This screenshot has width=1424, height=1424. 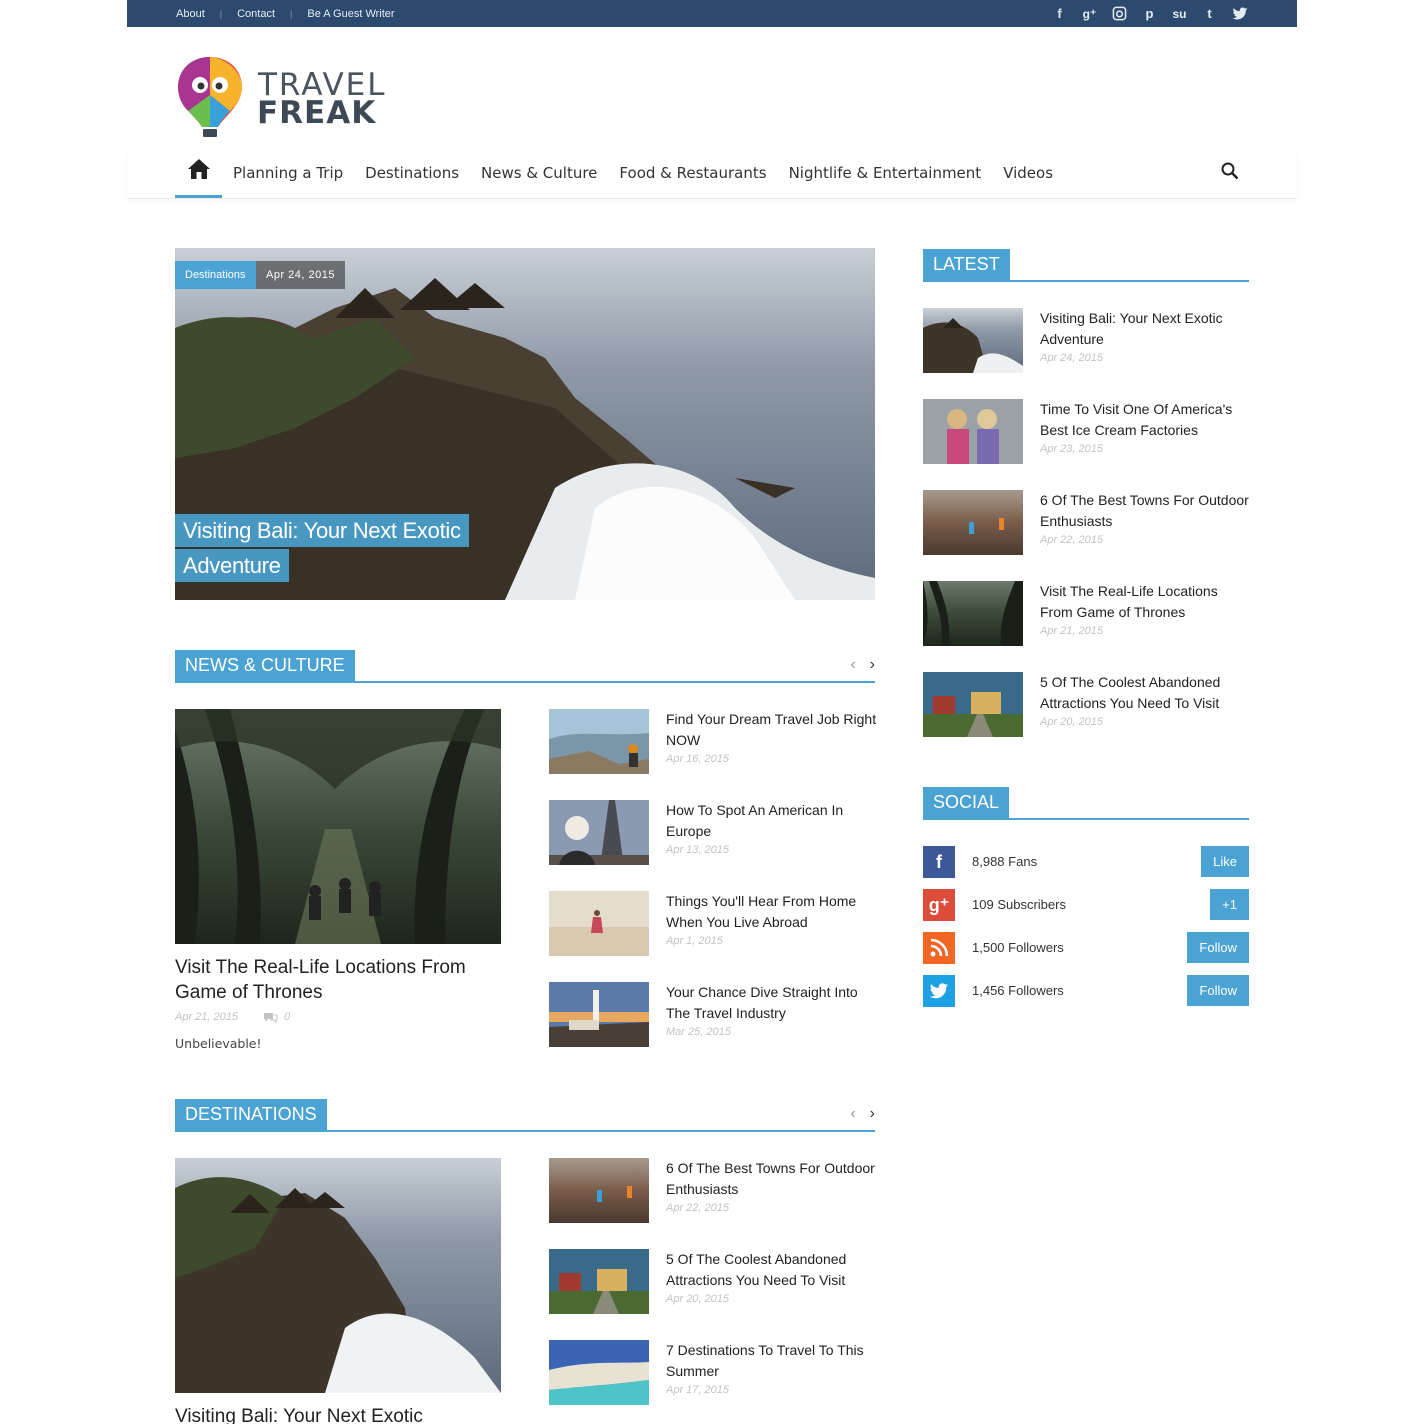 What do you see at coordinates (772, 821) in the screenshot?
I see `item-title: How To Spot An American In Europe` at bounding box center [772, 821].